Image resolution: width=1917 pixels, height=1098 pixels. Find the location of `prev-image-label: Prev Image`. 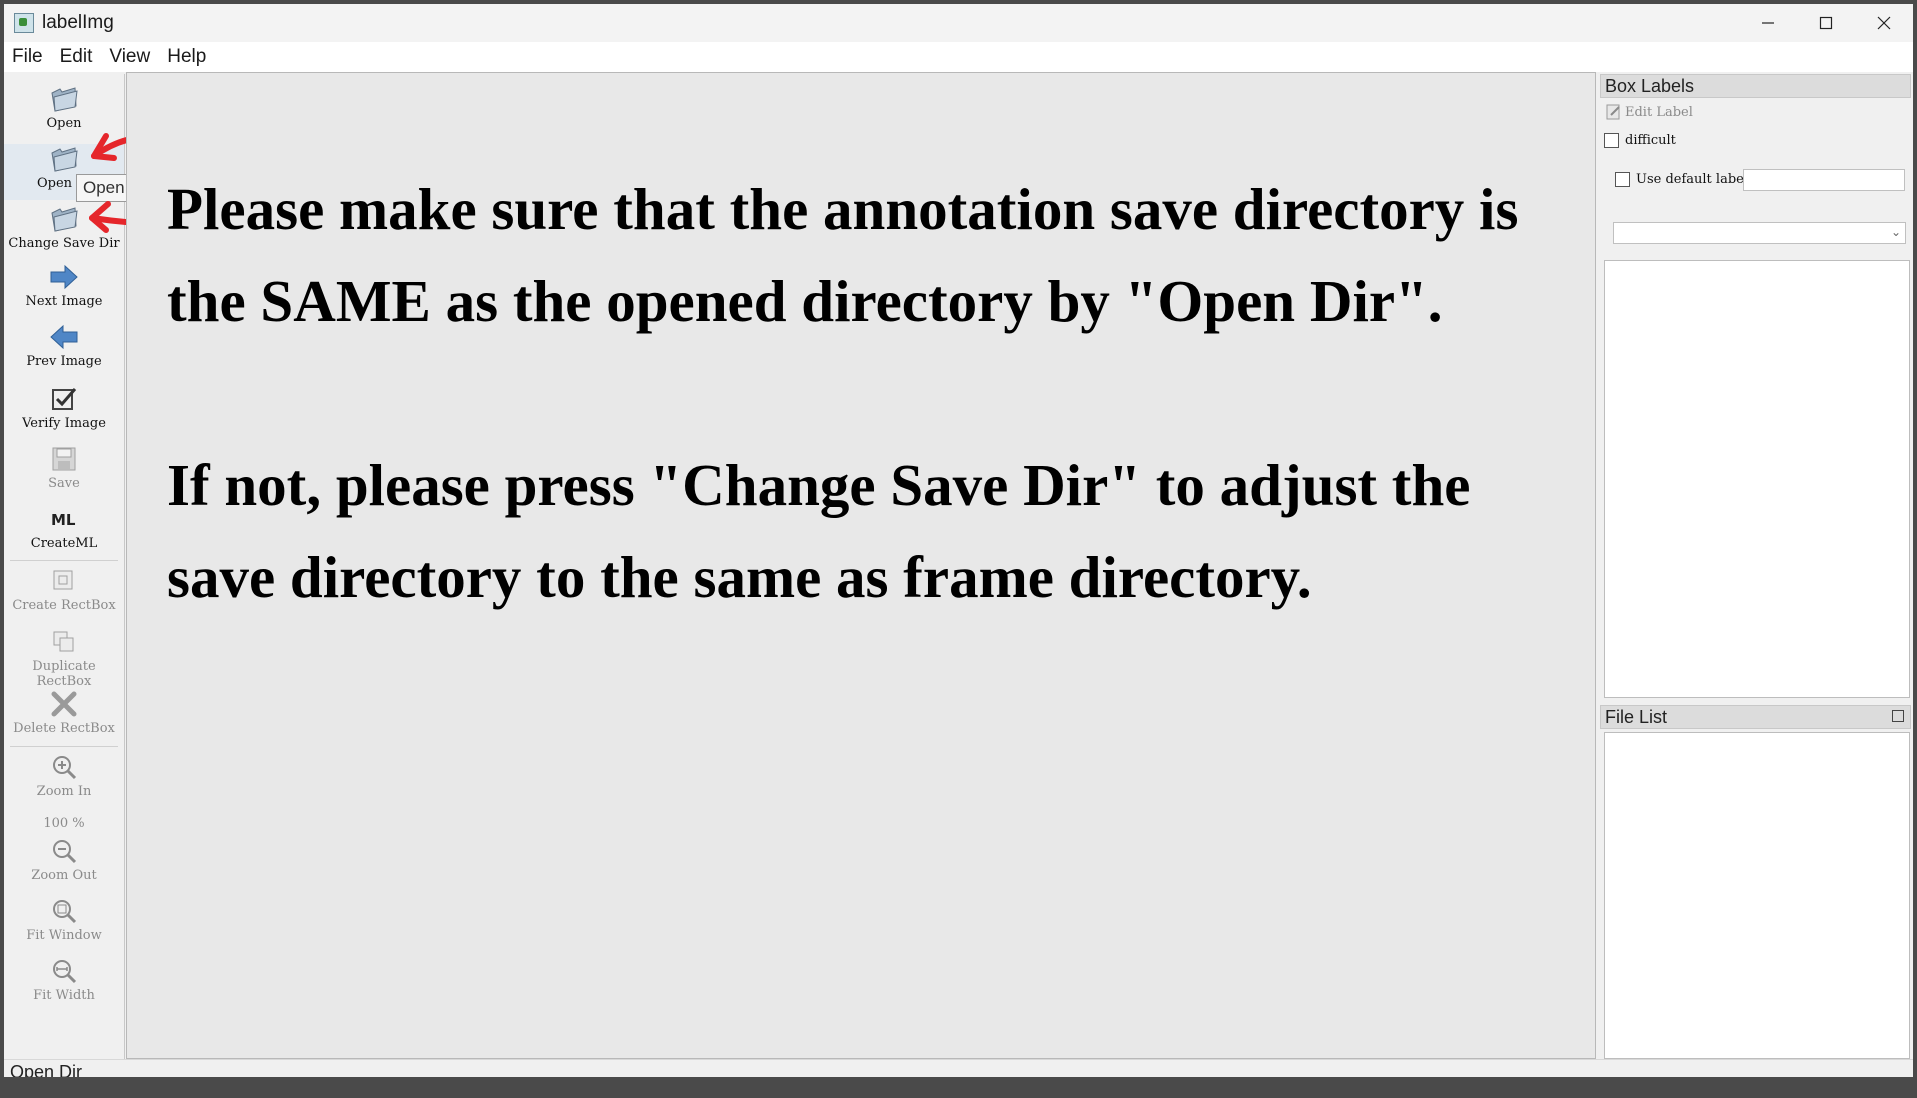

prev-image-label: Prev Image is located at coordinates (64, 361).